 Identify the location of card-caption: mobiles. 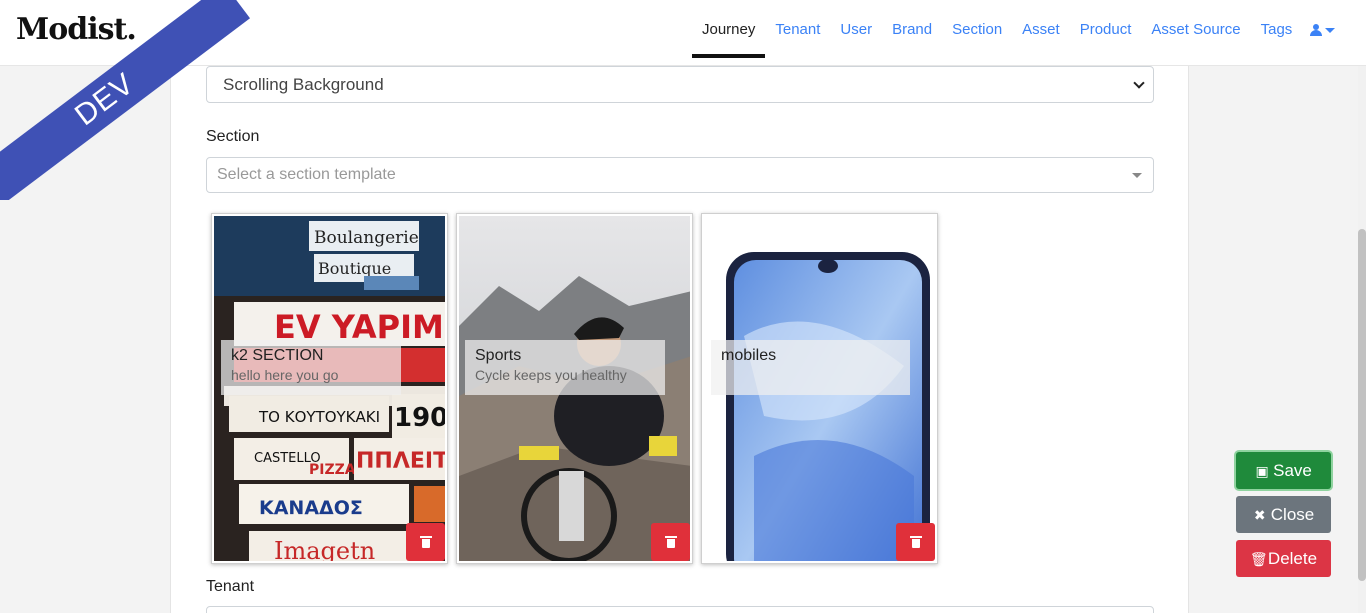
(810, 367).